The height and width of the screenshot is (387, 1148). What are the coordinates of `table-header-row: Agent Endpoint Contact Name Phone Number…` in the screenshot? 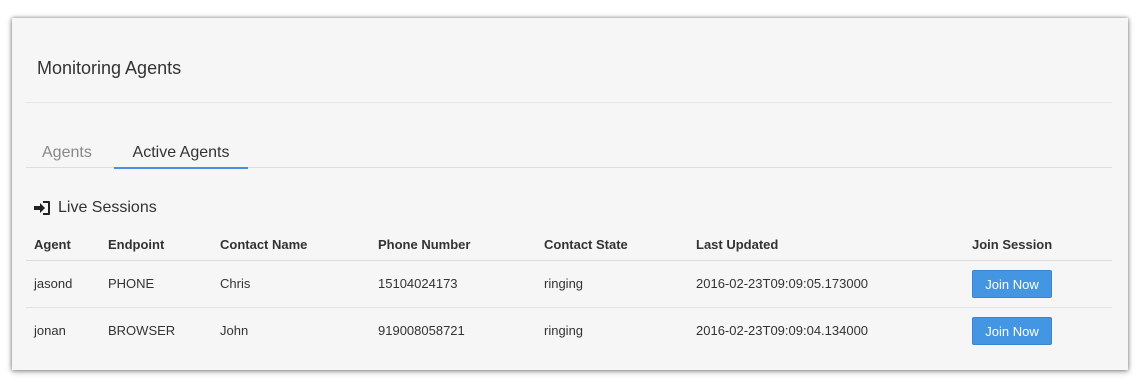 It's located at (569, 245).